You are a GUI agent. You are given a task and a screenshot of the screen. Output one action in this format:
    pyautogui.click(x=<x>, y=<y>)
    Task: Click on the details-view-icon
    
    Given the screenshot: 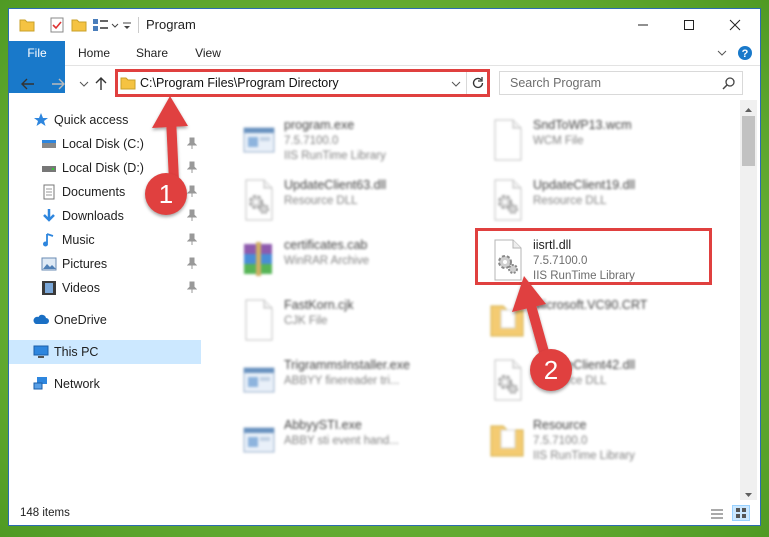 What is the action you would take?
    pyautogui.click(x=717, y=515)
    